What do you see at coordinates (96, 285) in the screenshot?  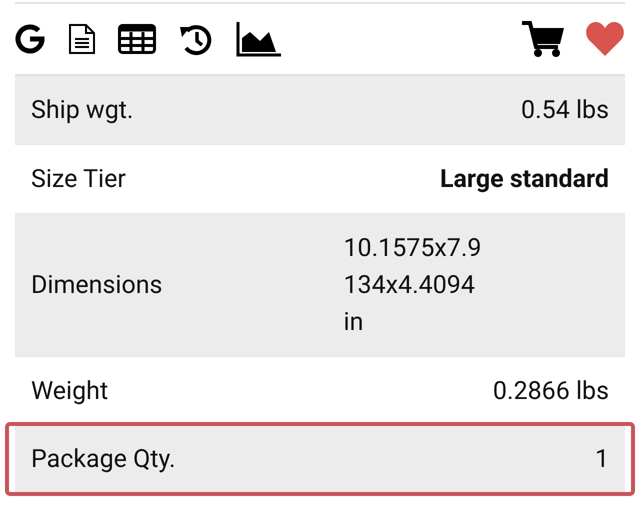 I see `row-label: Dimensions` at bounding box center [96, 285].